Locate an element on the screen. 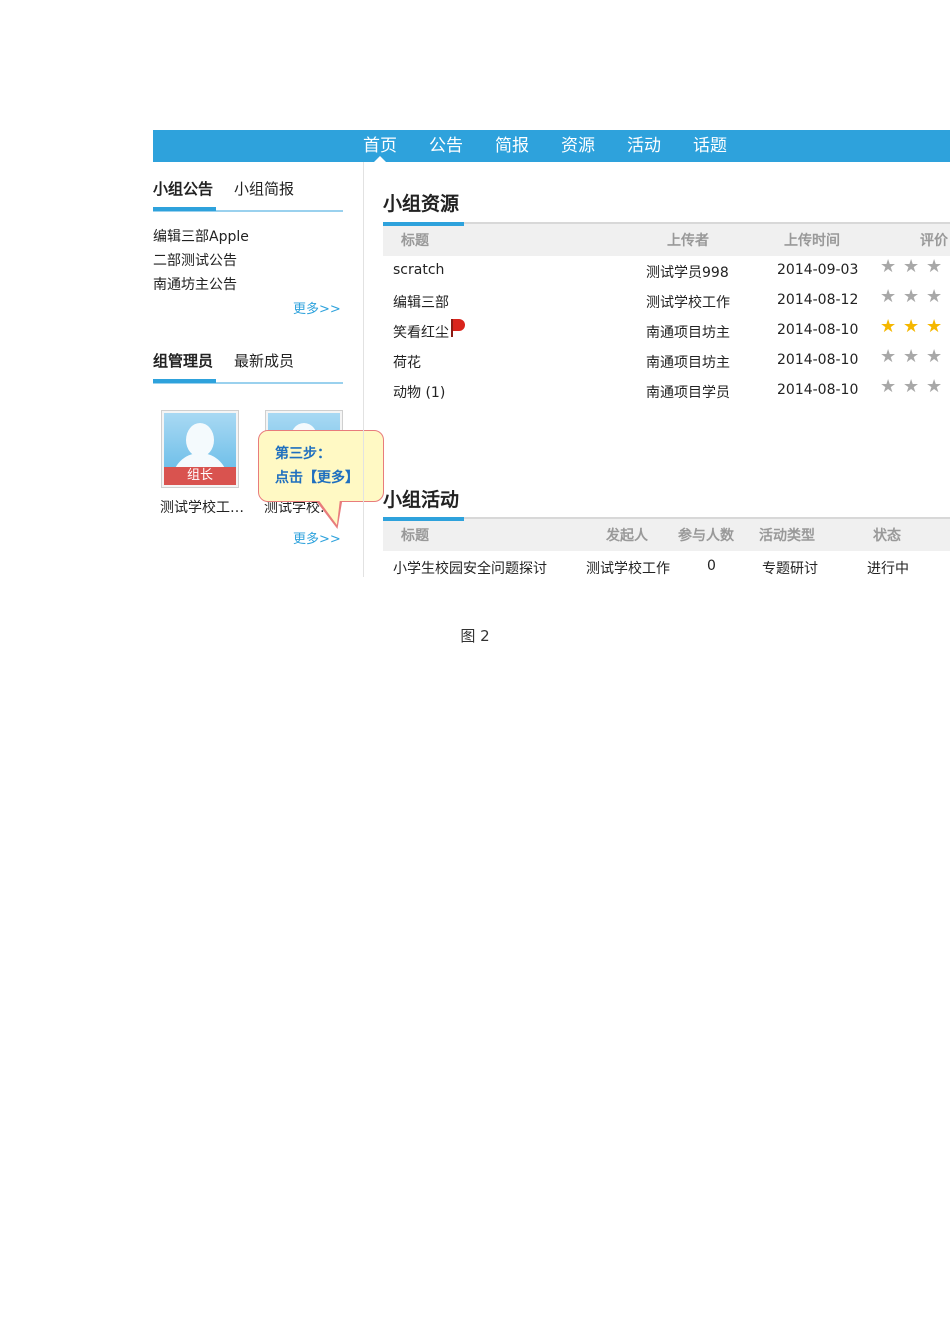 Image resolution: width=950 pixels, height=1344 pixels. activities-section-title: 小组活动 is located at coordinates (421, 500).